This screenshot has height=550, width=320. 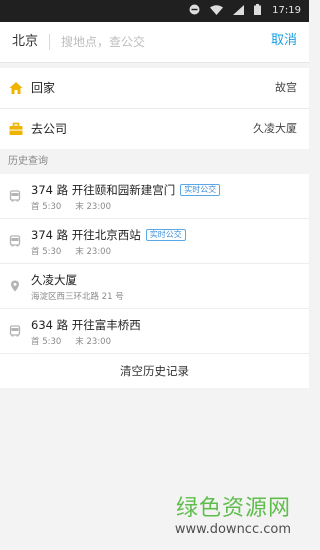 What do you see at coordinates (154, 286) in the screenshot?
I see `history-item-place: 久凌大厦 海淀区西三环北路 21 号` at bounding box center [154, 286].